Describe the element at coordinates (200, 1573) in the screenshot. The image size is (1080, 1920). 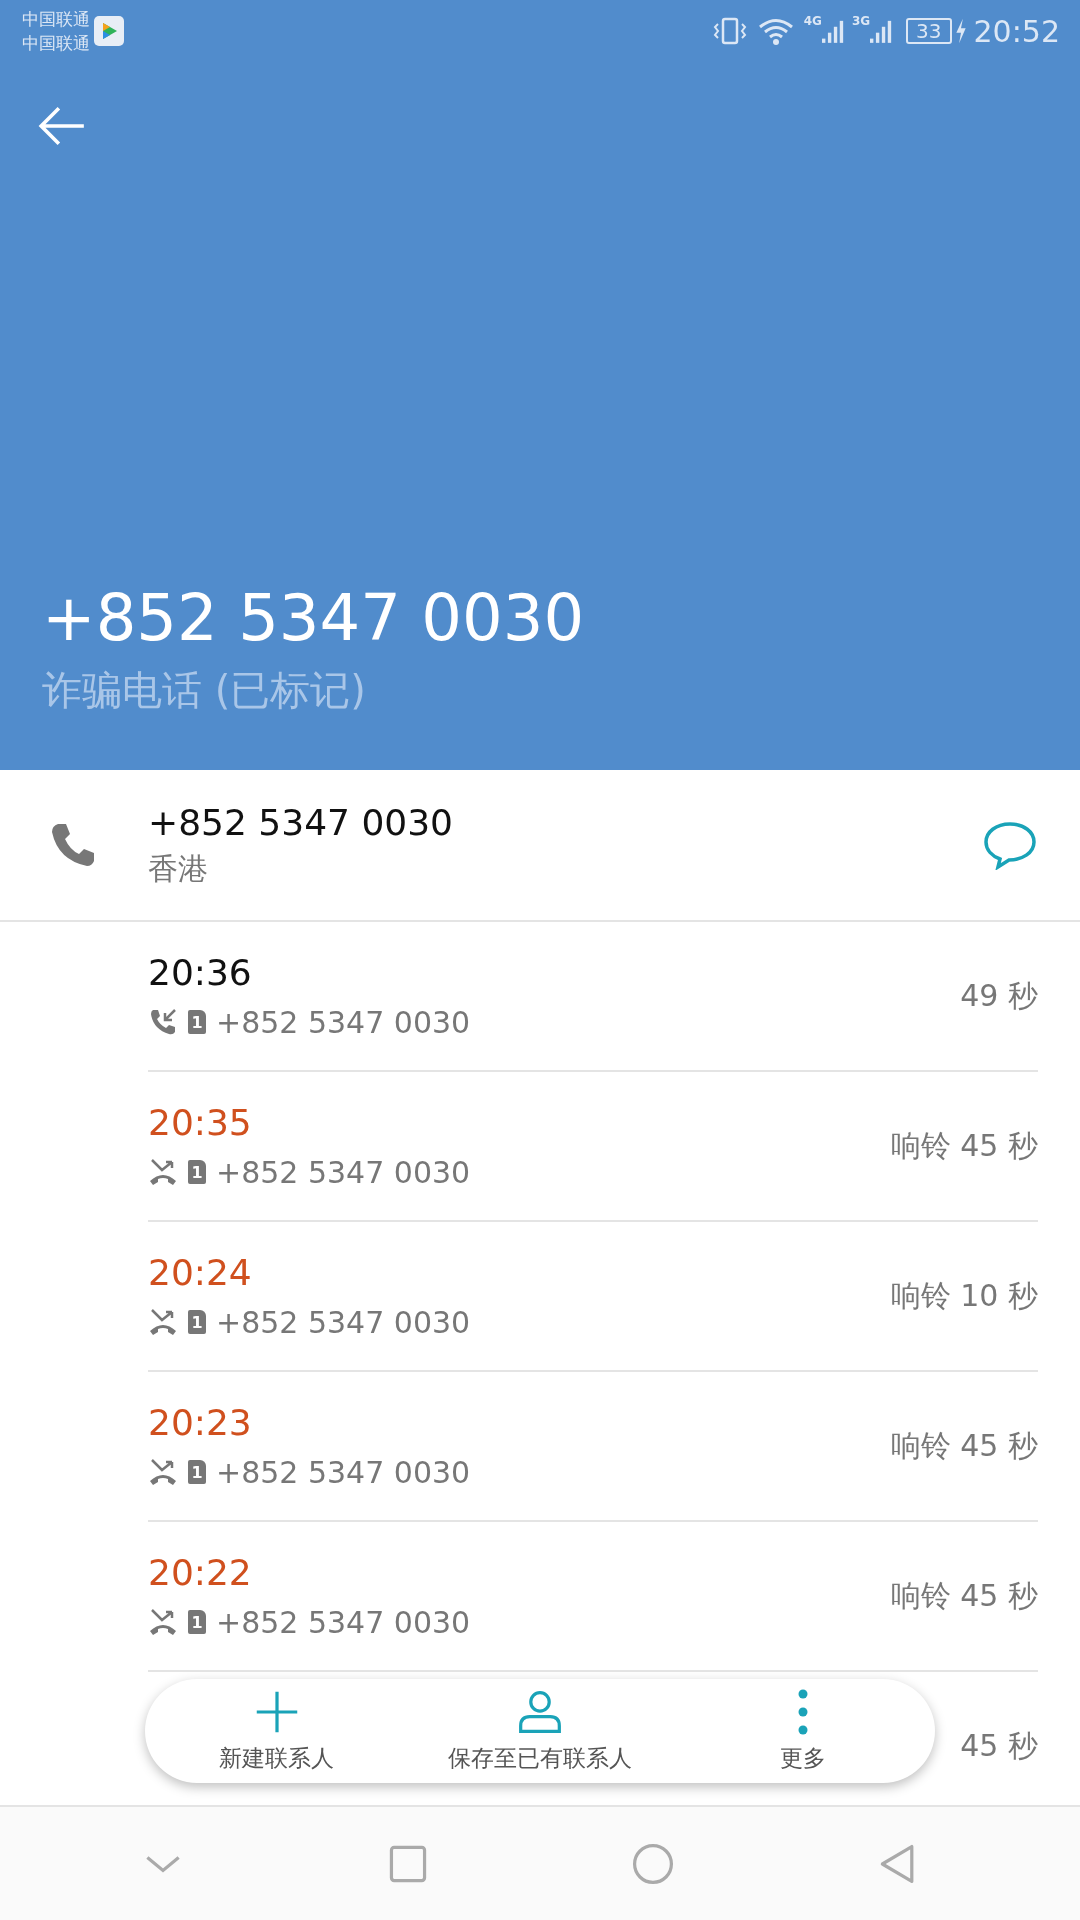
I see `call-time: 20:22` at that location.